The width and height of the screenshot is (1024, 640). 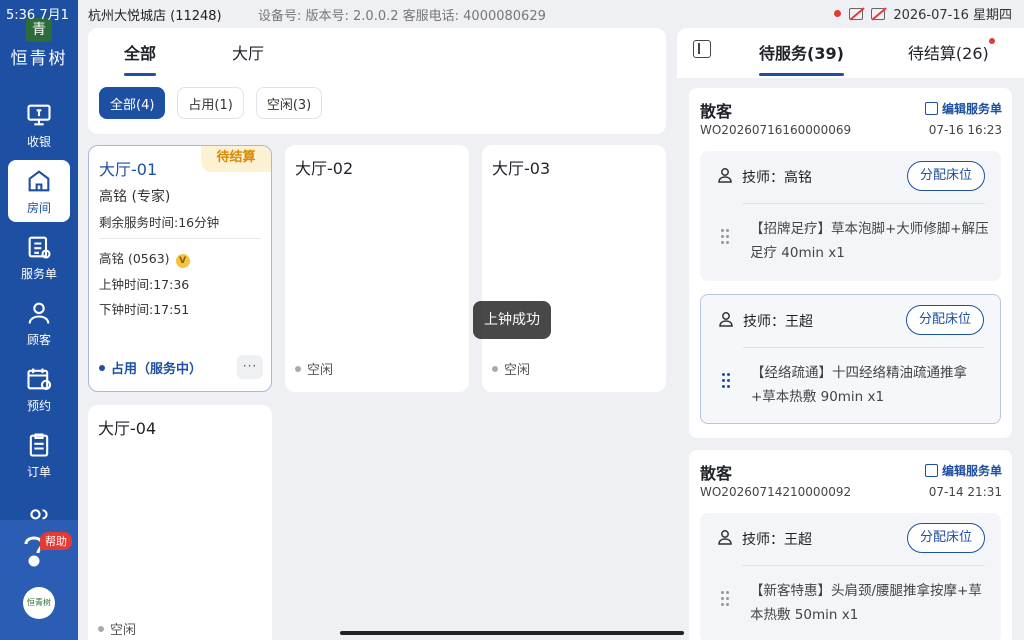 I want to click on order-time: 07-16 16:23, so click(x=965, y=130).